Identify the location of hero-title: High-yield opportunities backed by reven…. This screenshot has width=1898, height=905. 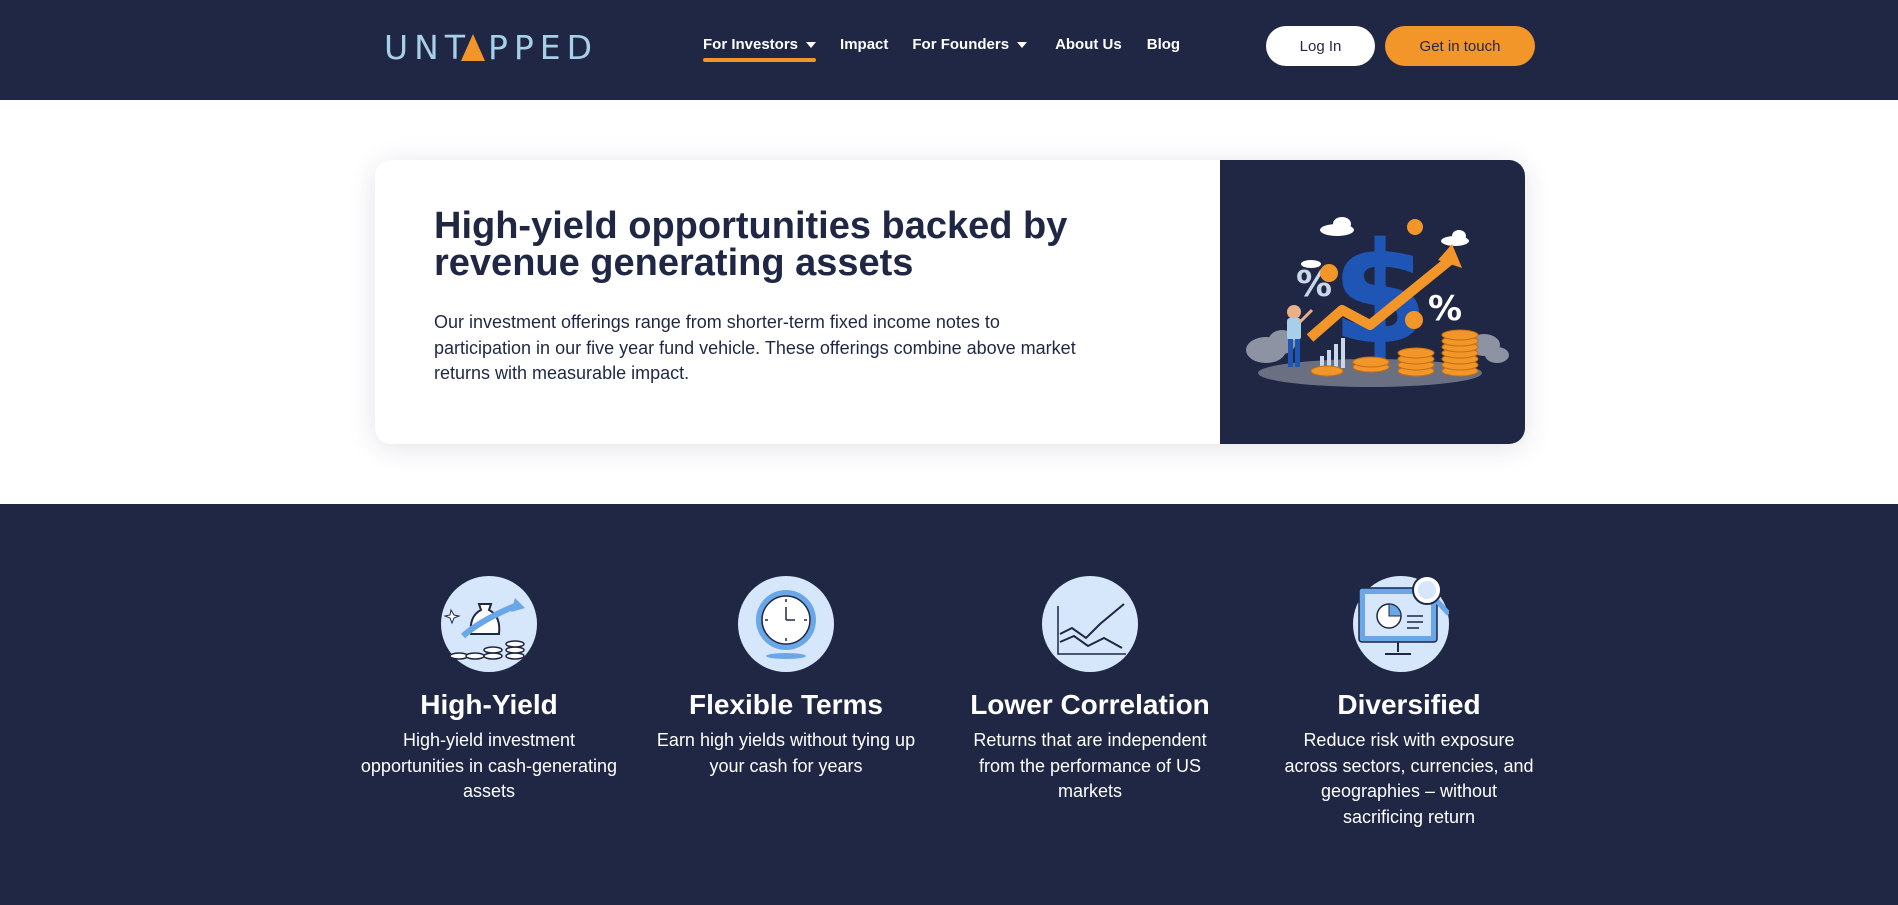
(751, 244).